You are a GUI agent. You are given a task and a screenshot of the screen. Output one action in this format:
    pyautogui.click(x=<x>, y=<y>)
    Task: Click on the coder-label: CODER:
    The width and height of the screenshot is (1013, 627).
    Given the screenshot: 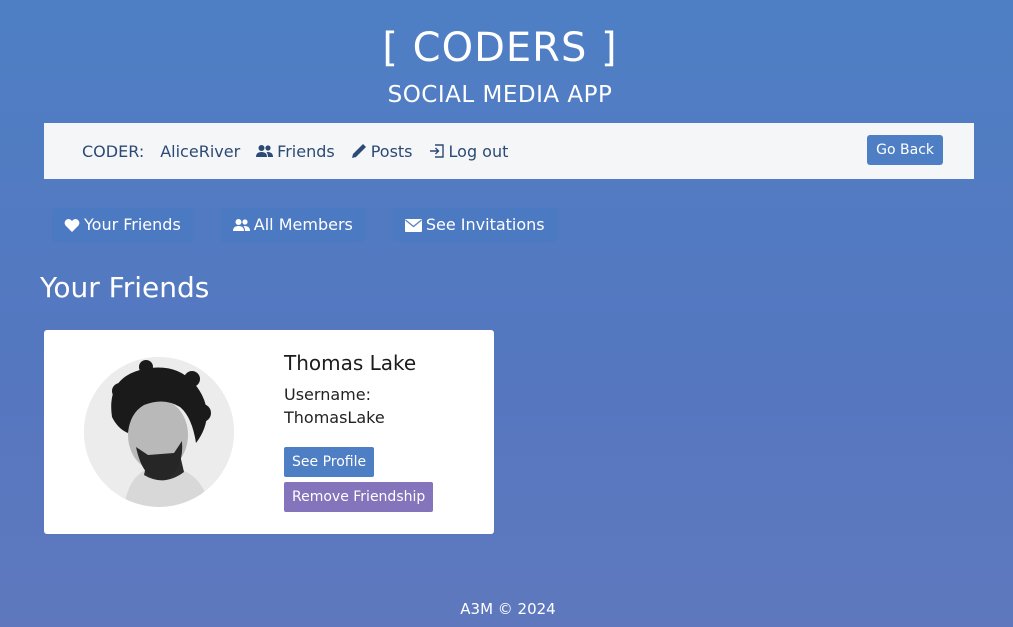 What is the action you would take?
    pyautogui.click(x=113, y=151)
    